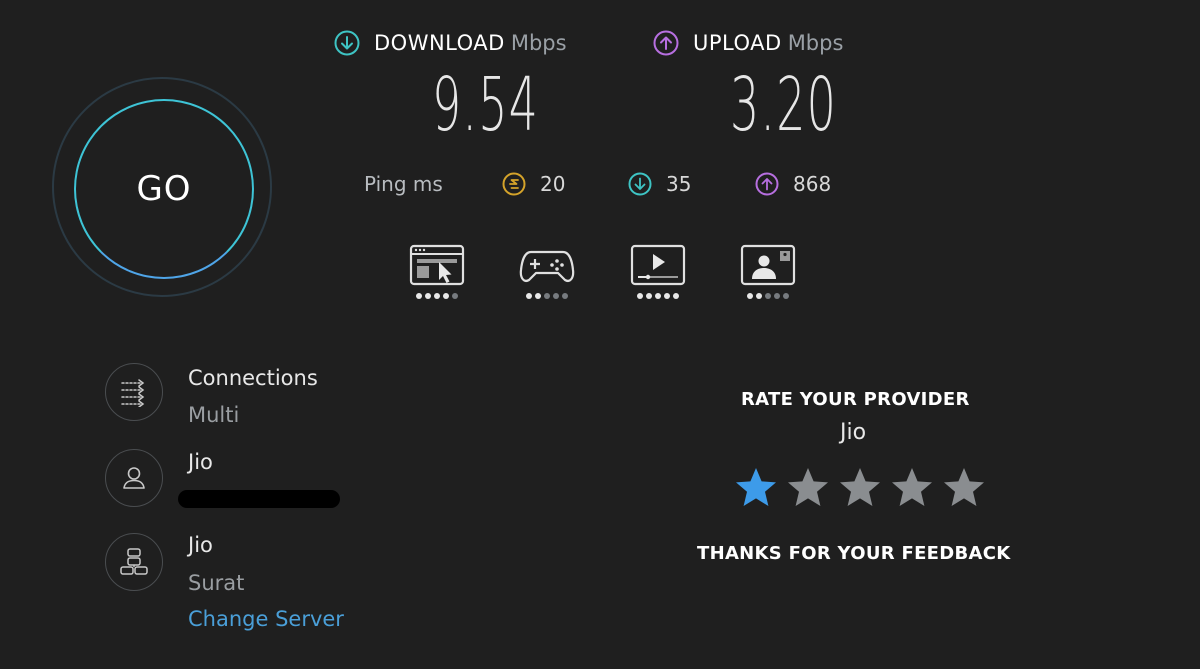 This screenshot has height=669, width=1200. I want to click on upload-unit: Mbps, so click(815, 43).